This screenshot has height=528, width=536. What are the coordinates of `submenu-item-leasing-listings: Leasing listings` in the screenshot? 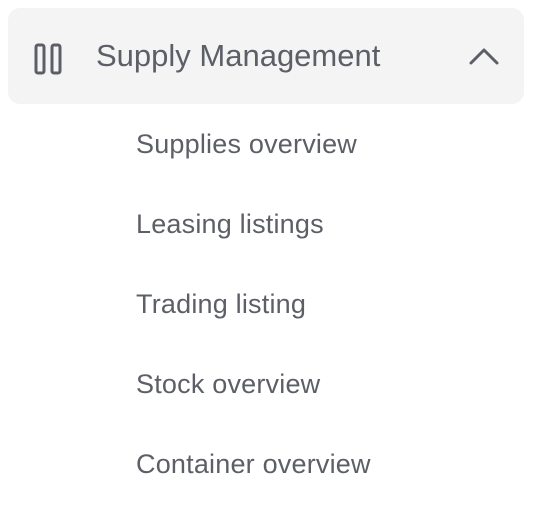 It's located at (230, 224).